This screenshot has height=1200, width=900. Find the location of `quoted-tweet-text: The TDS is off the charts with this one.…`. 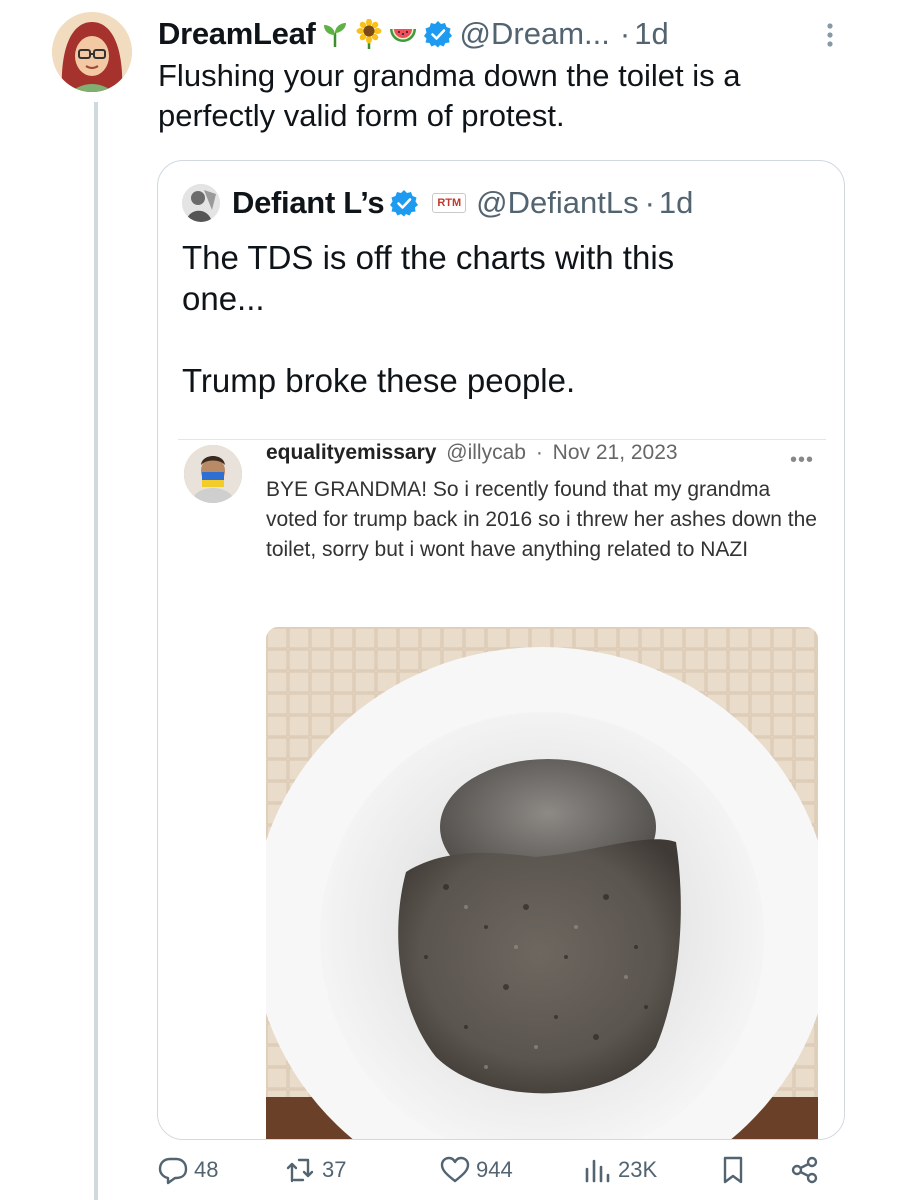

quoted-tweet-text: The TDS is off the charts with this one.… is located at coordinates (428, 319).